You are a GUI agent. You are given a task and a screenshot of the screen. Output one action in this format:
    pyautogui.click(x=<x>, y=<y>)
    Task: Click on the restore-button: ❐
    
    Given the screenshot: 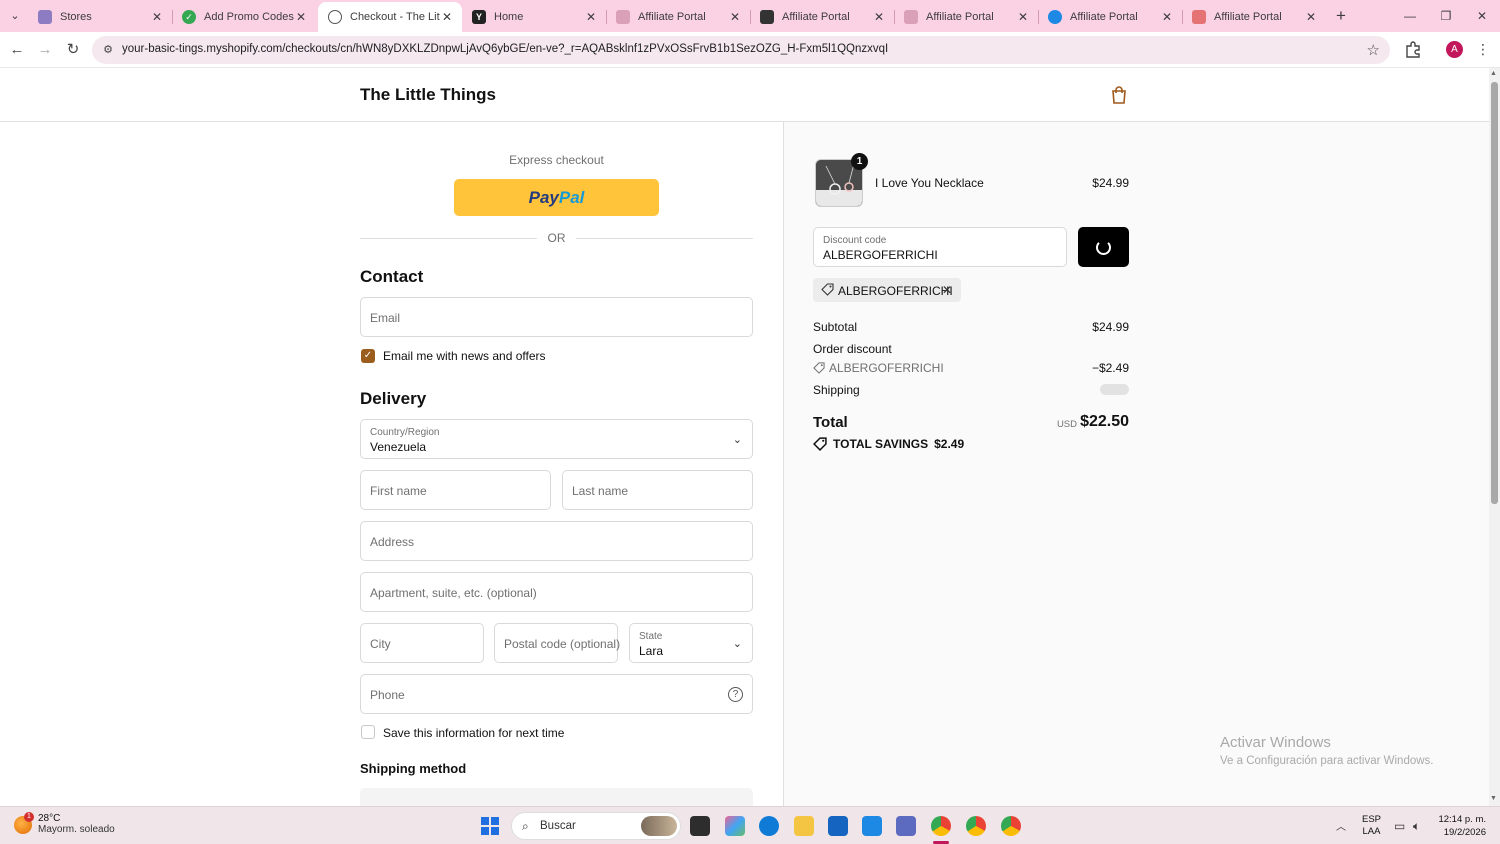 What is the action you would take?
    pyautogui.click(x=1446, y=16)
    